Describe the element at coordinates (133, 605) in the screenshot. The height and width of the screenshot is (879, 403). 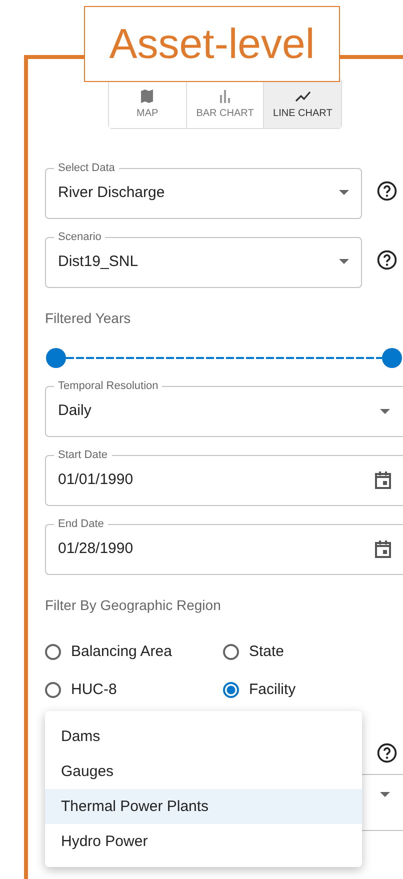
I see `section-label: Filter By Geographic Region` at that location.